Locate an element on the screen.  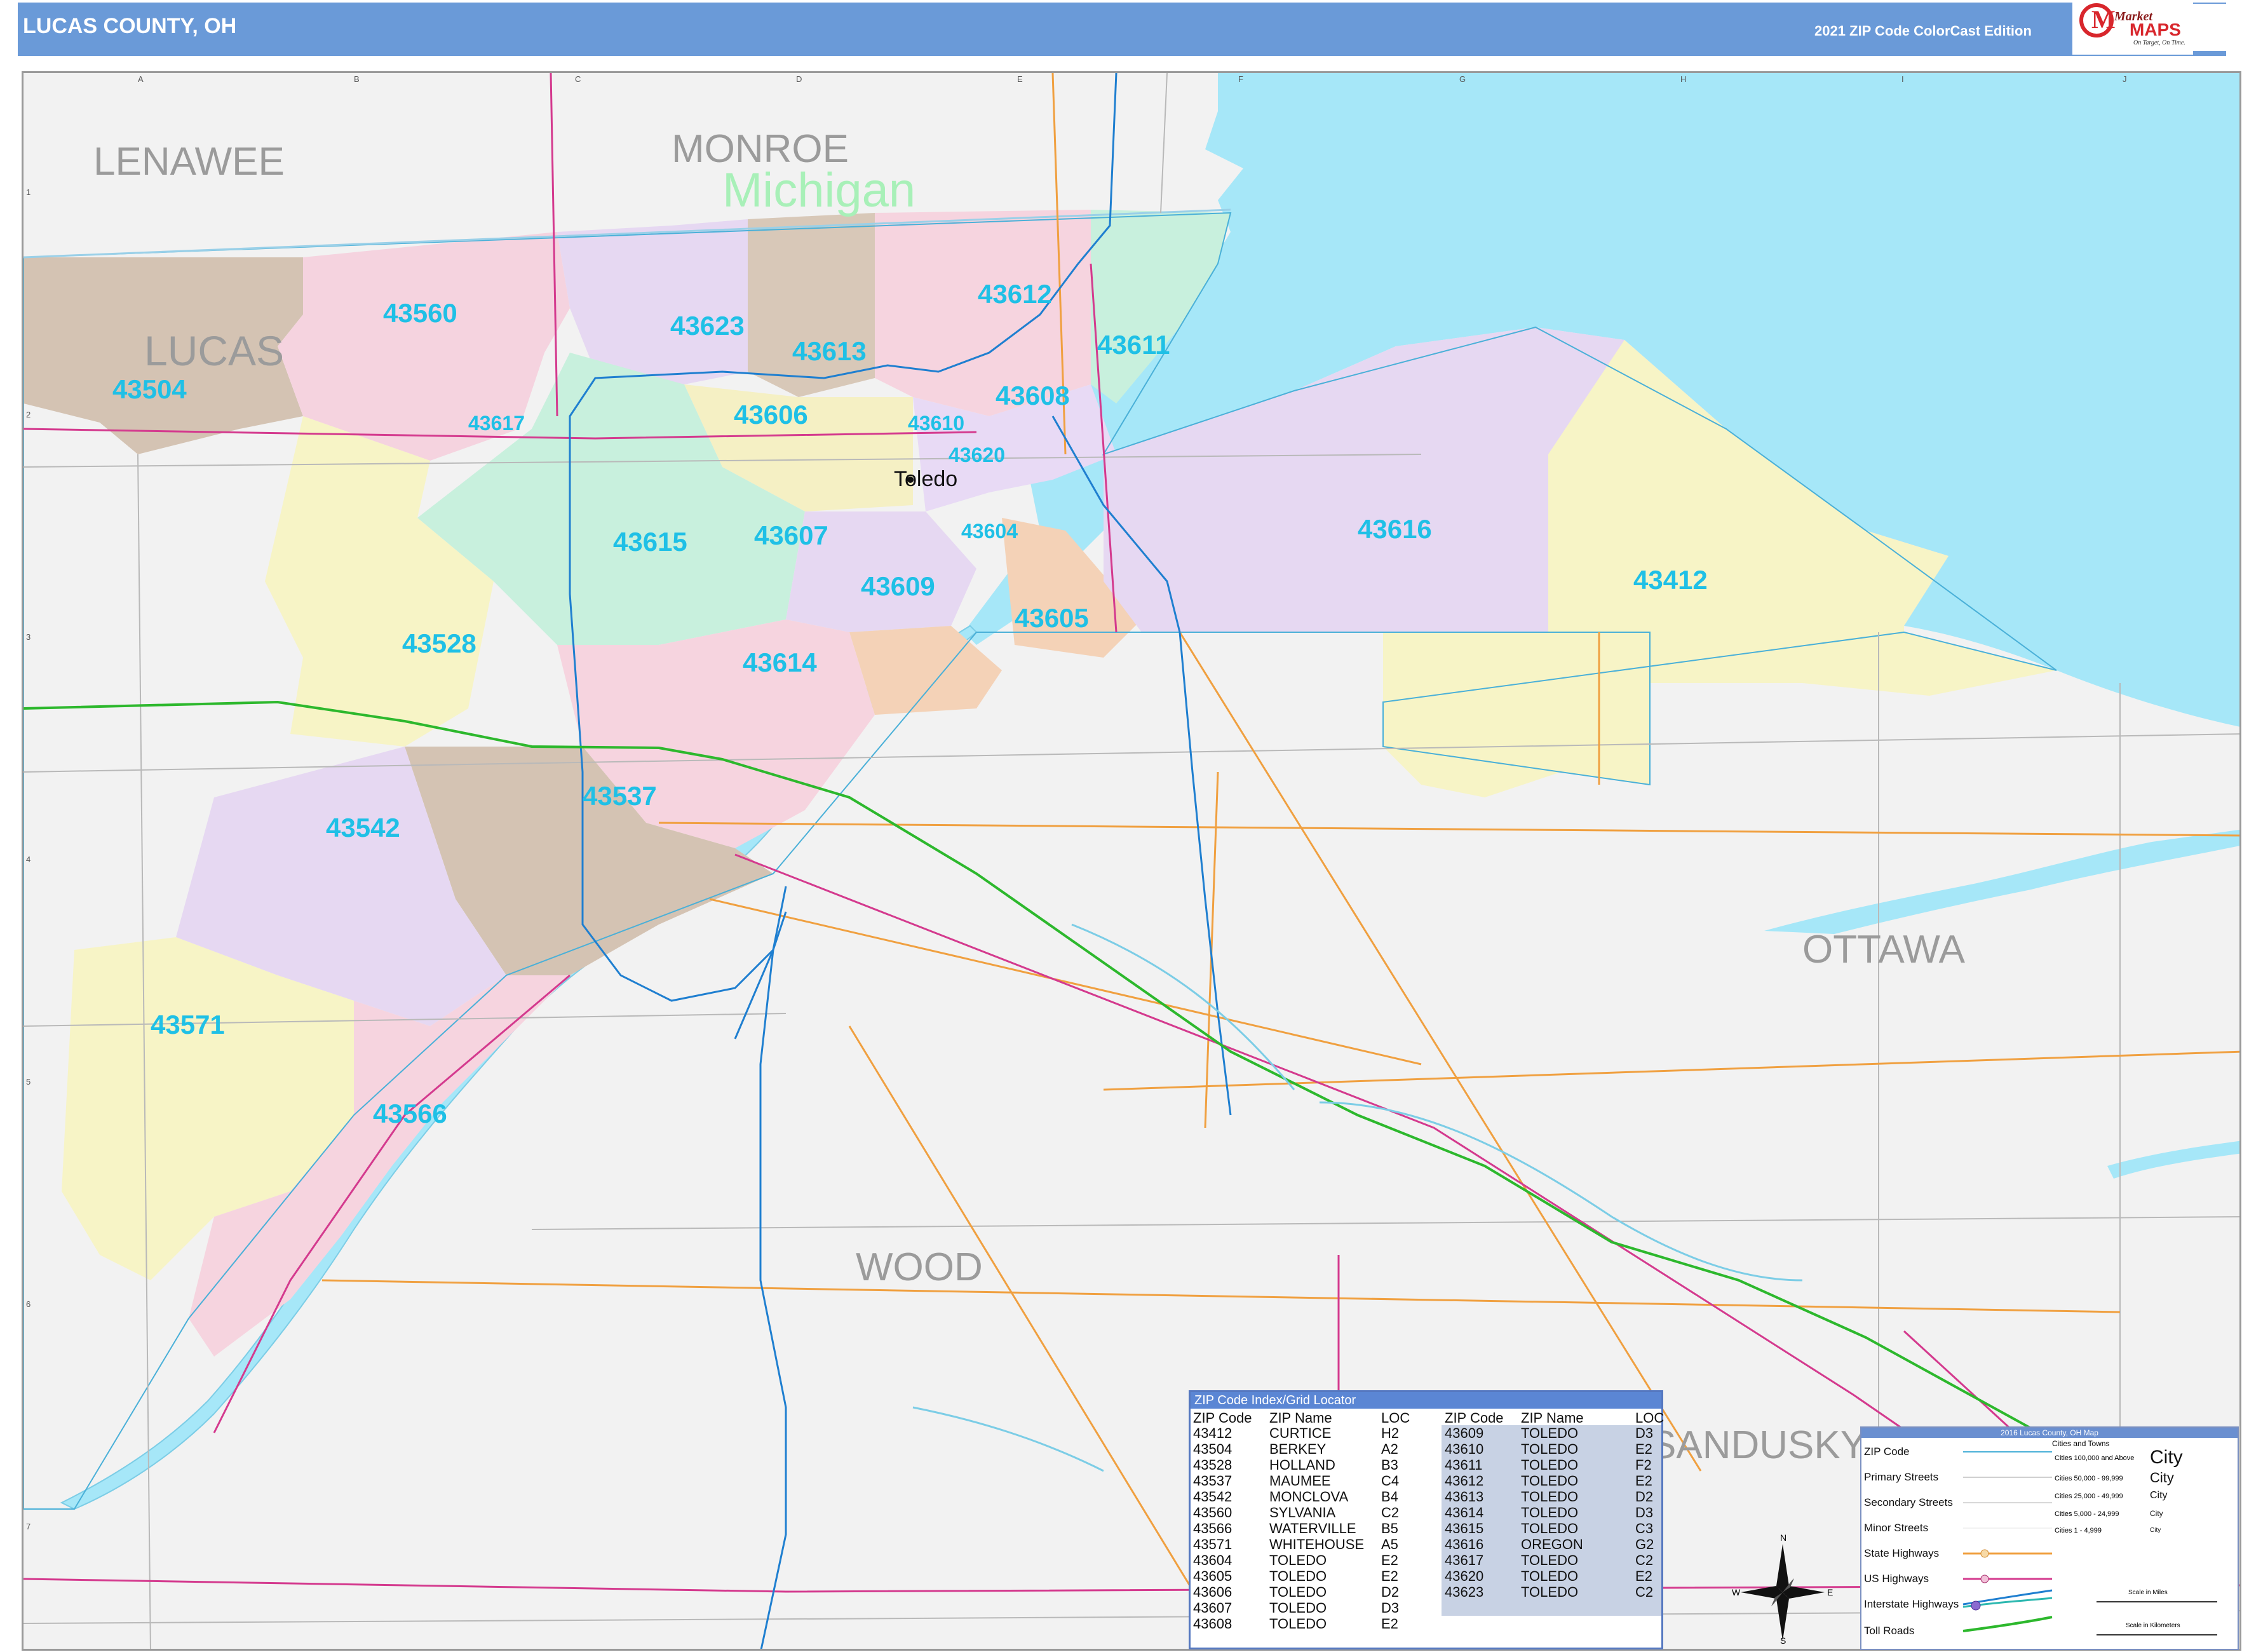
legend-cities-header: Cities and Towns is located at coordinates (2081, 1443).